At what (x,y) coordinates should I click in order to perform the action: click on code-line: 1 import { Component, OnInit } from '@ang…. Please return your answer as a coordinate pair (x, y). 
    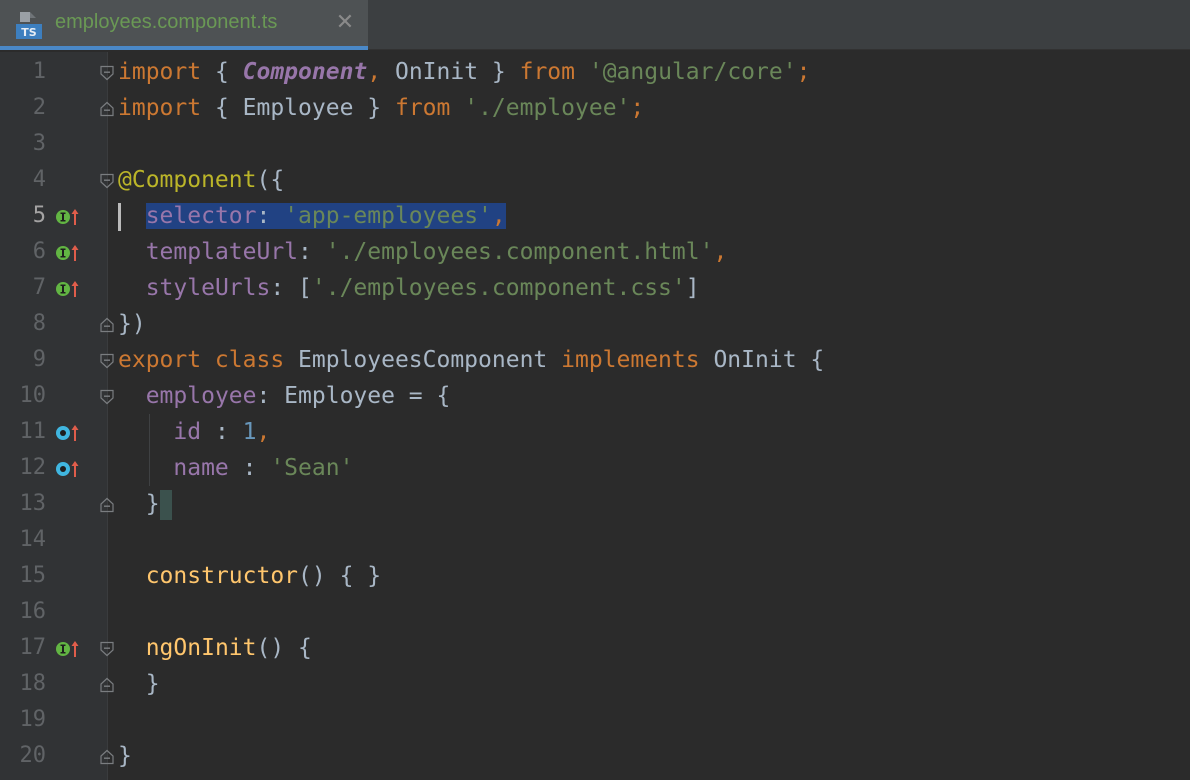
    Looking at the image, I should click on (595, 72).